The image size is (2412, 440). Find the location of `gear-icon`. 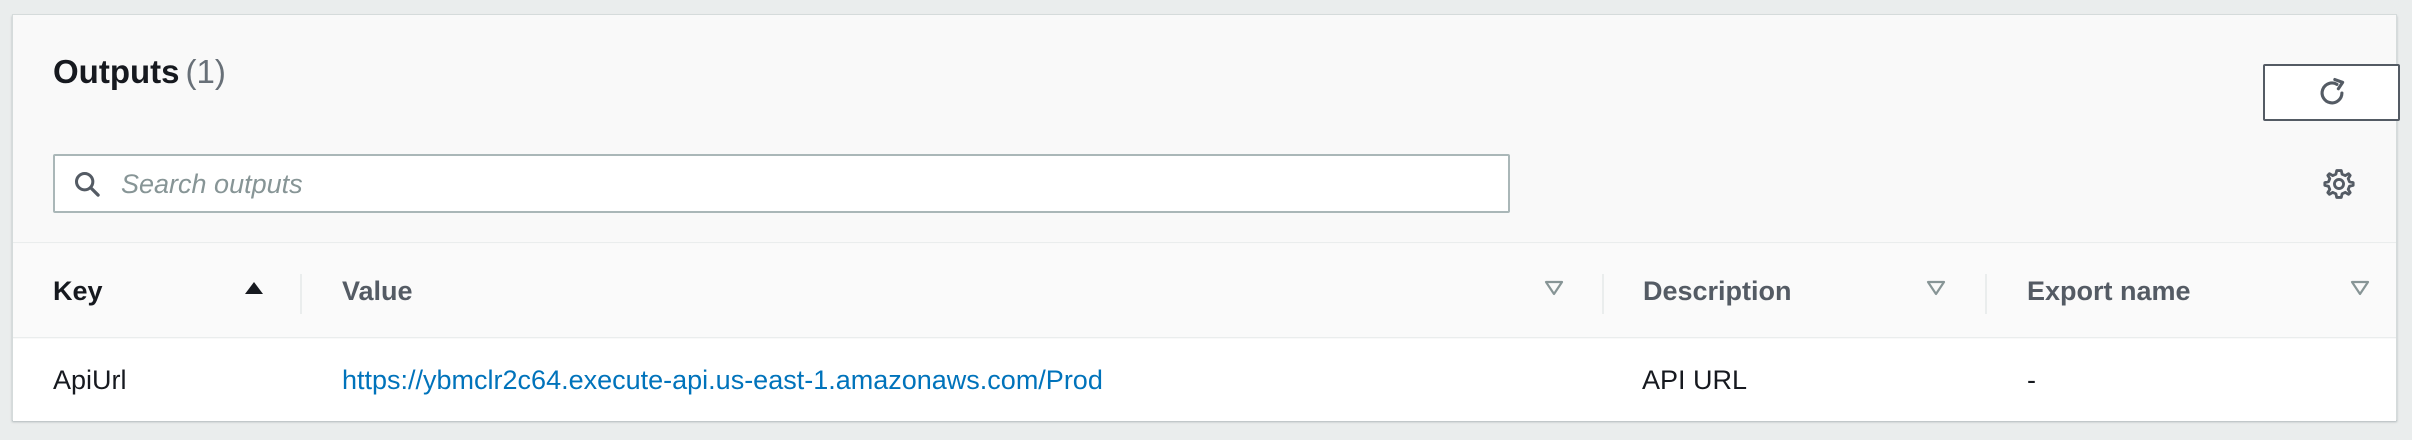

gear-icon is located at coordinates (2339, 184).